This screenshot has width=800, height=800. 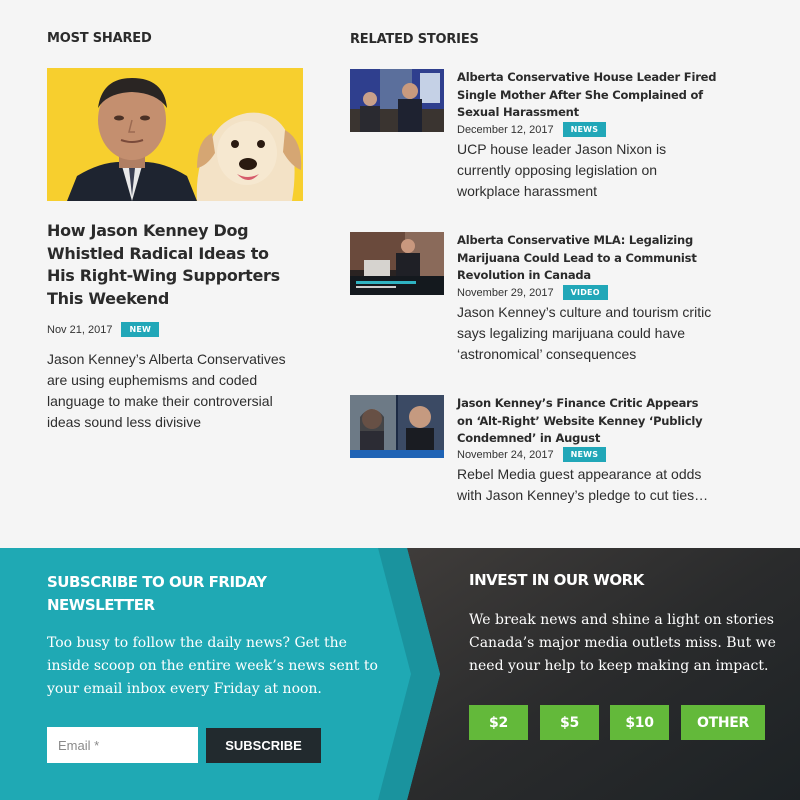 I want to click on subscribe-heading: SUBSCRIBE TO OUR FRIDAY NEWSLETTER, so click(x=157, y=593).